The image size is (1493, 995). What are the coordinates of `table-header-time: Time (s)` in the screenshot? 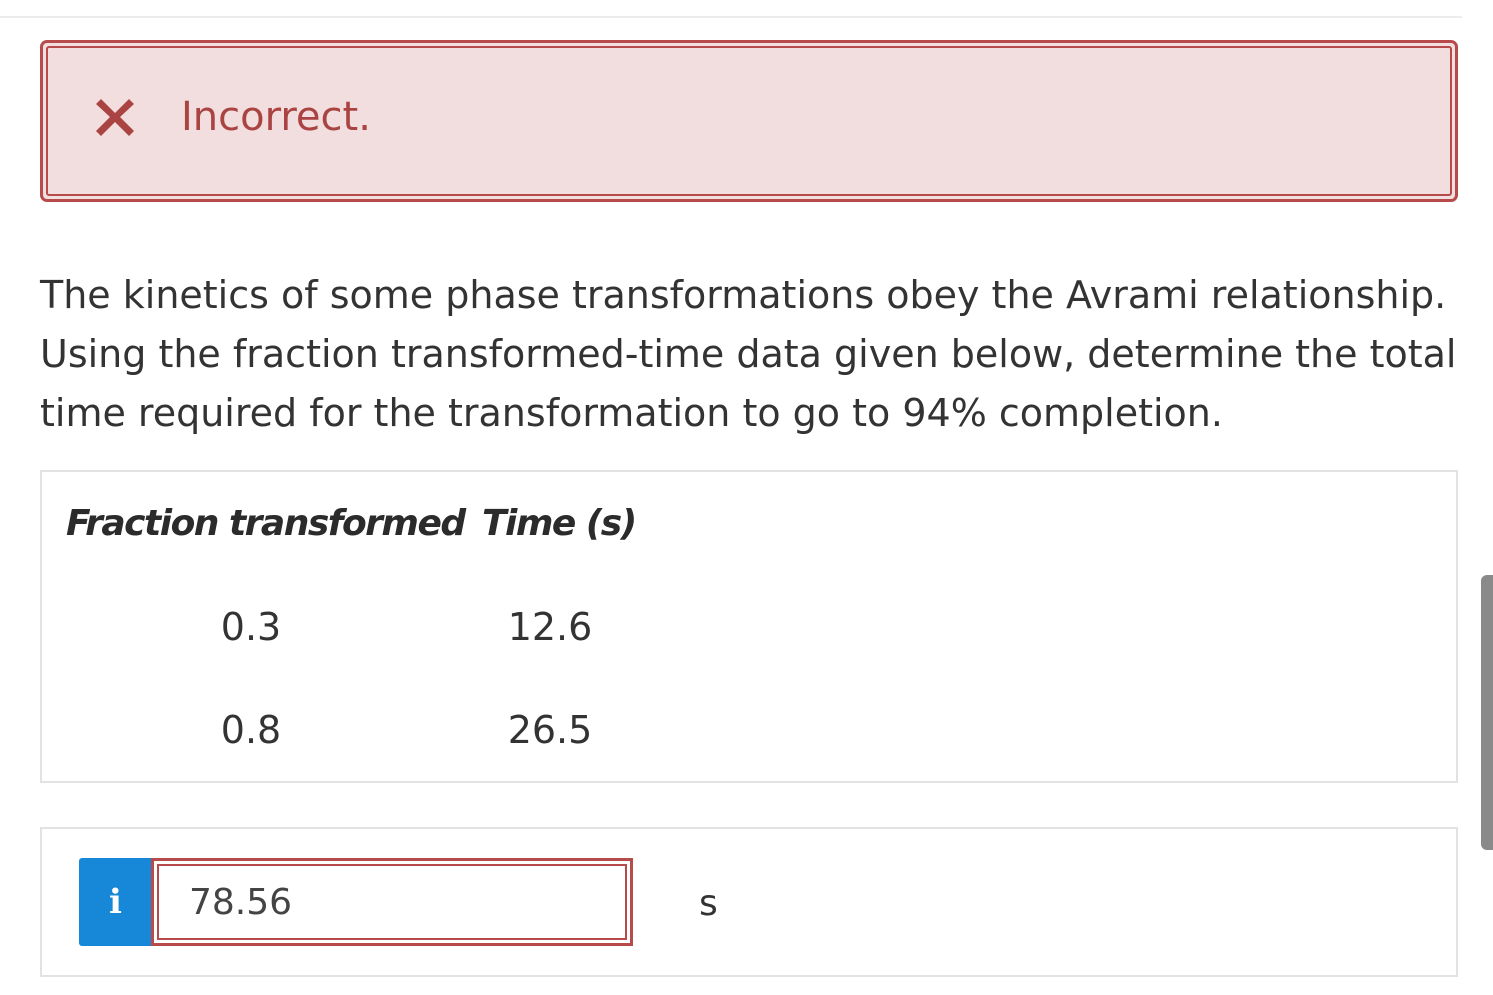 It's located at (559, 523).